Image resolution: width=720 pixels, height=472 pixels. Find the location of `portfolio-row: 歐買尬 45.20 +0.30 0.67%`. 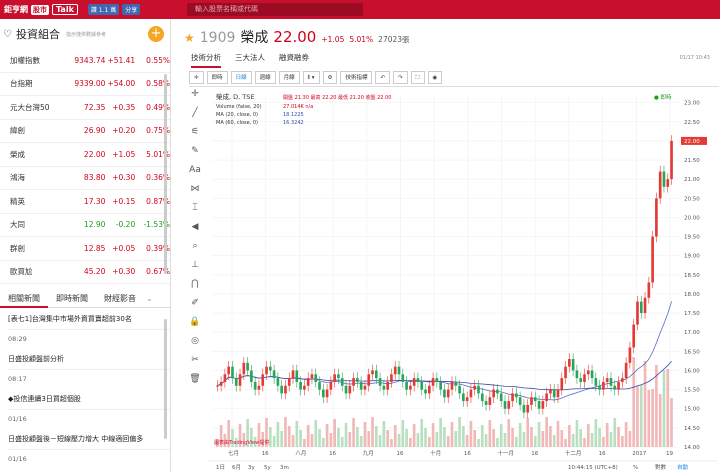

portfolio-row: 歐買尬 45.20 +0.30 0.67% is located at coordinates (85, 272).